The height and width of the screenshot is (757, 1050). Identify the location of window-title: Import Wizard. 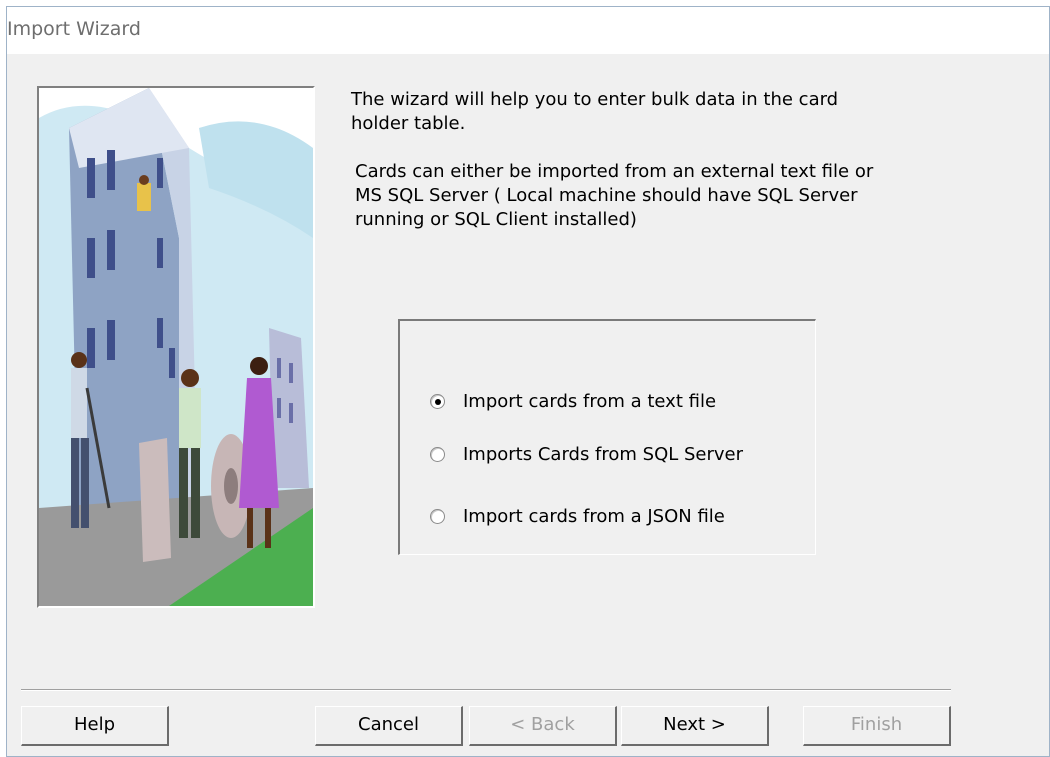
(74, 29).